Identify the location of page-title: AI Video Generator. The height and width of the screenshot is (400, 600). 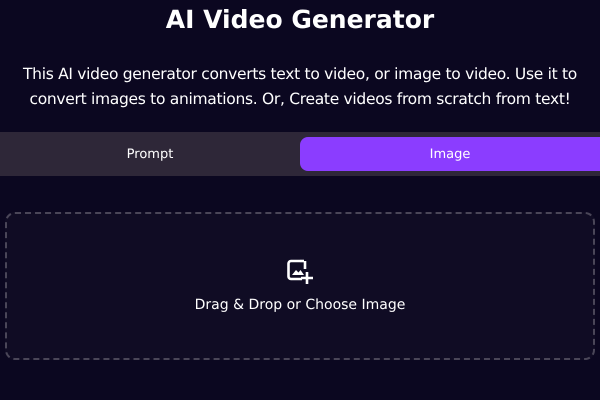
(300, 20).